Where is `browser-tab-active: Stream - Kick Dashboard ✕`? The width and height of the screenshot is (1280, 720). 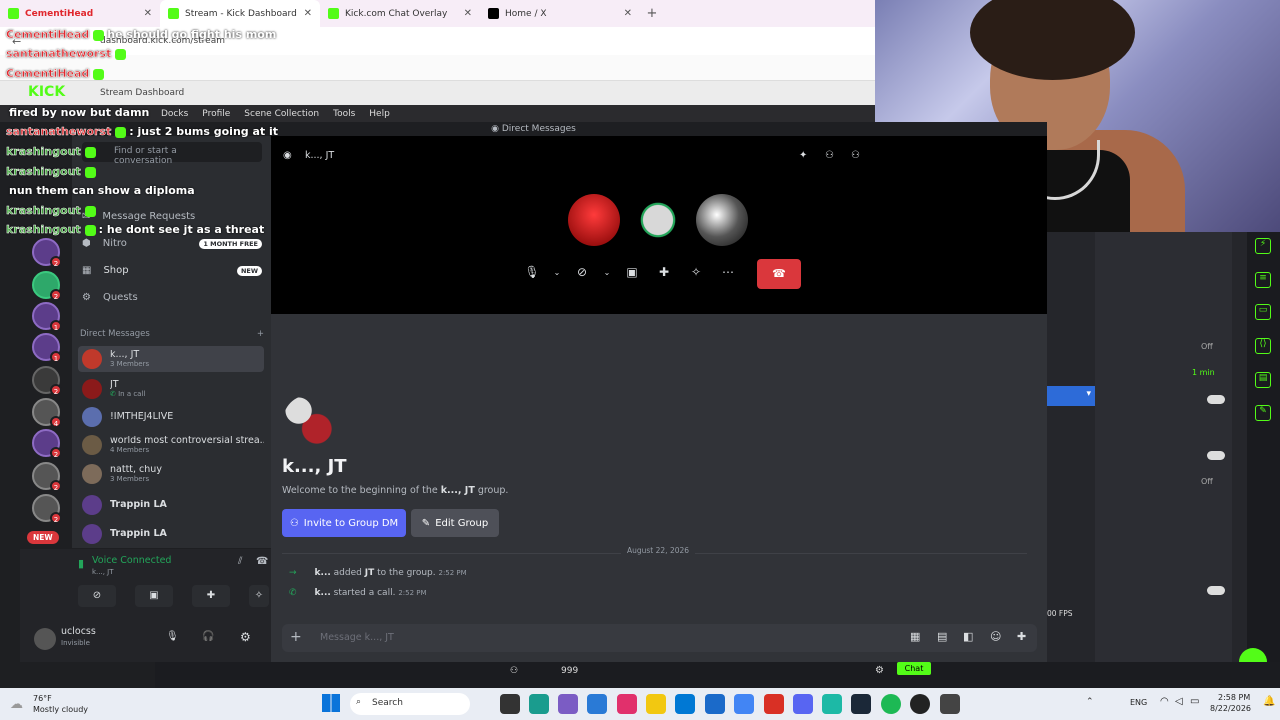
browser-tab-active: Stream - Kick Dashboard ✕ is located at coordinates (240, 13).